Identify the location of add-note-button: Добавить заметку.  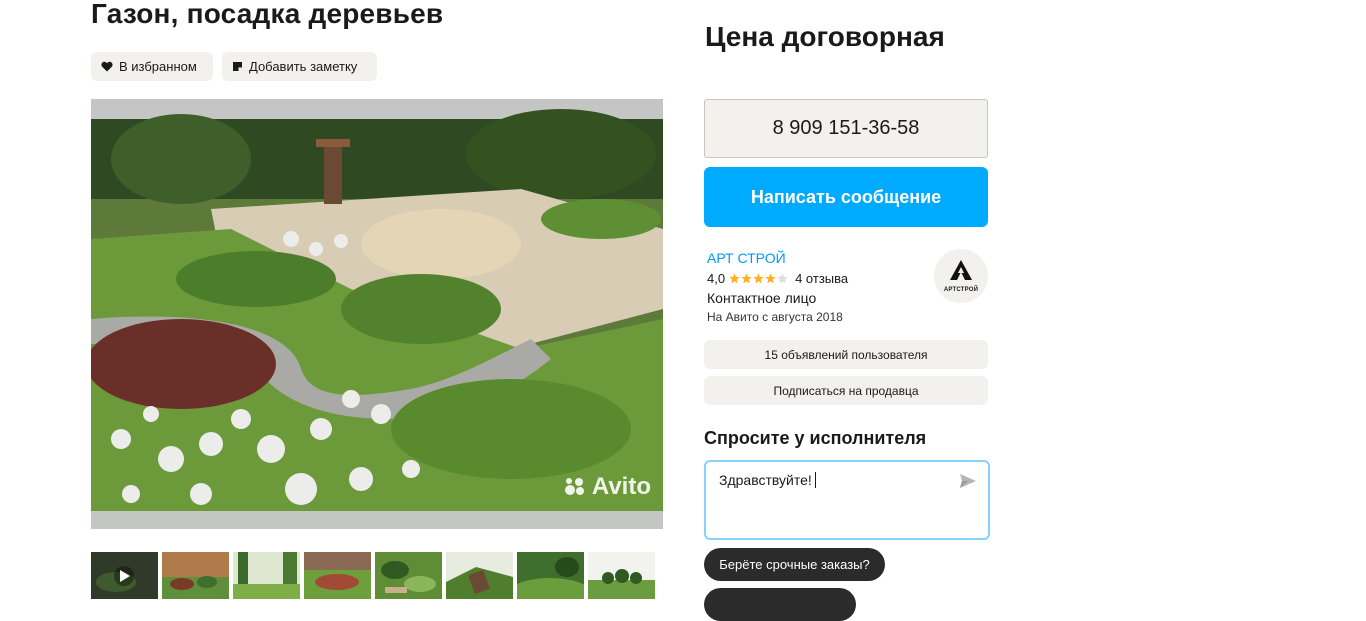
(299, 66).